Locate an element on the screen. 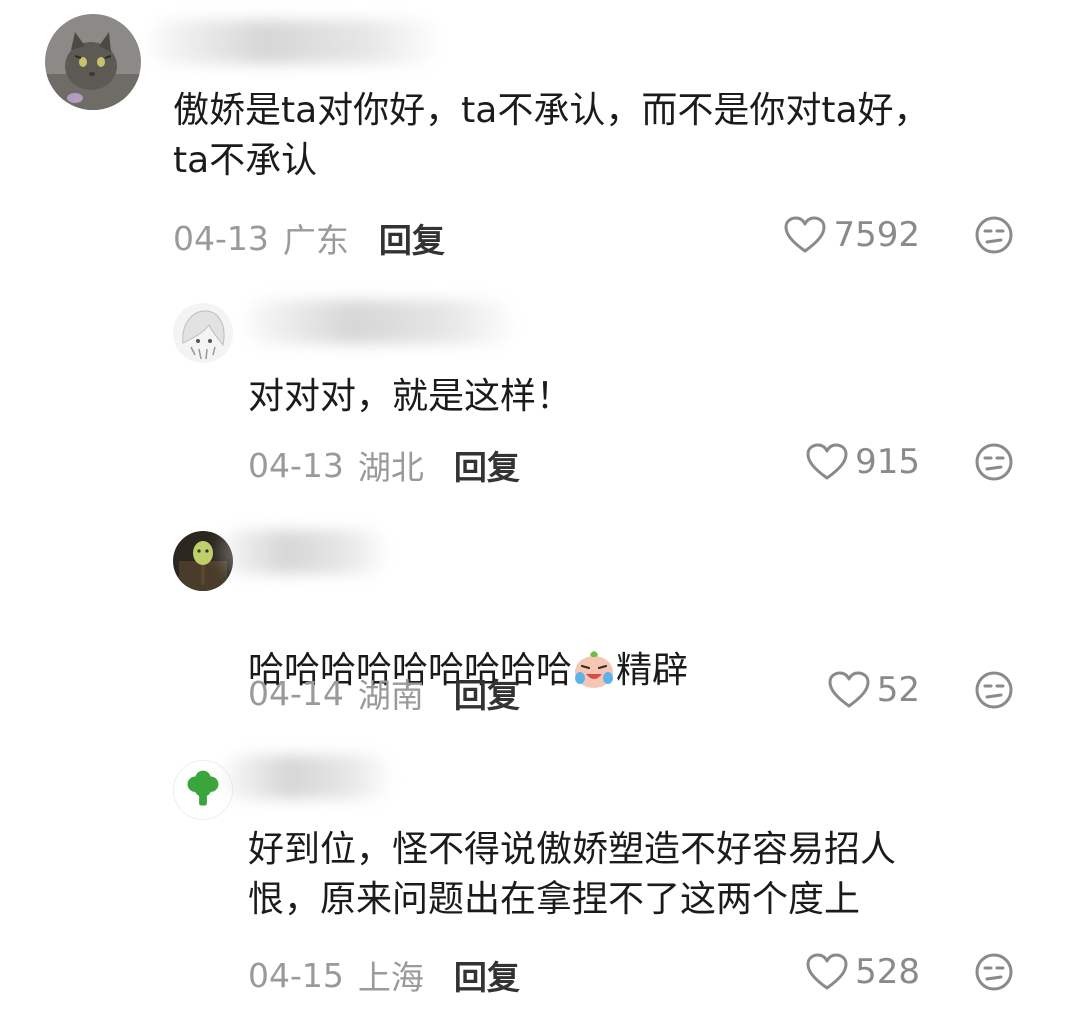  like-button: 52 is located at coordinates (840, 690).